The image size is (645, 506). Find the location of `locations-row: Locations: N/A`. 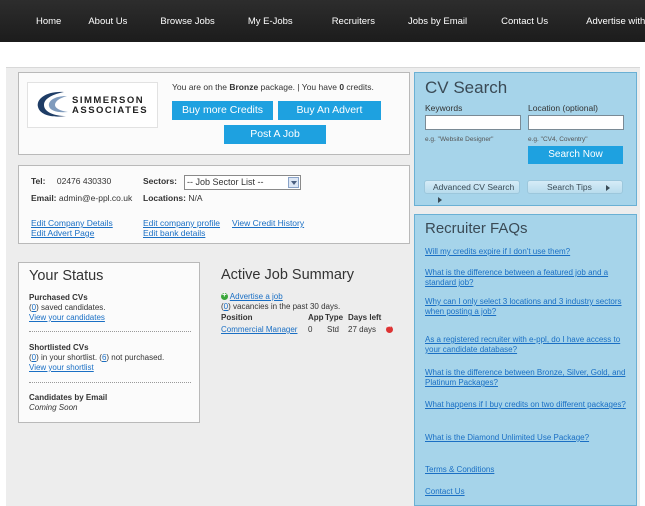

locations-row: Locations: N/A is located at coordinates (173, 198).